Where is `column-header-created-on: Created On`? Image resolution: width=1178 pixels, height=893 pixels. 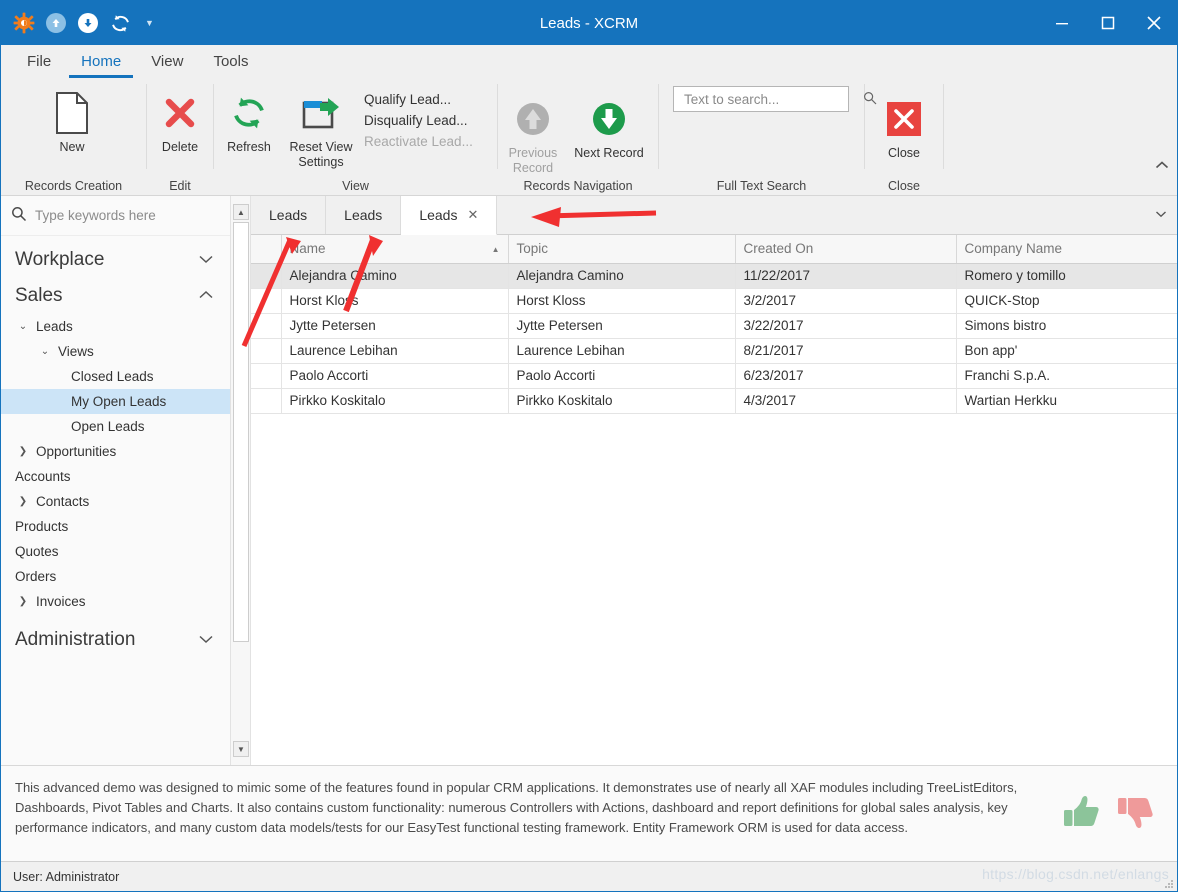
column-header-created-on: Created On is located at coordinates (846, 249).